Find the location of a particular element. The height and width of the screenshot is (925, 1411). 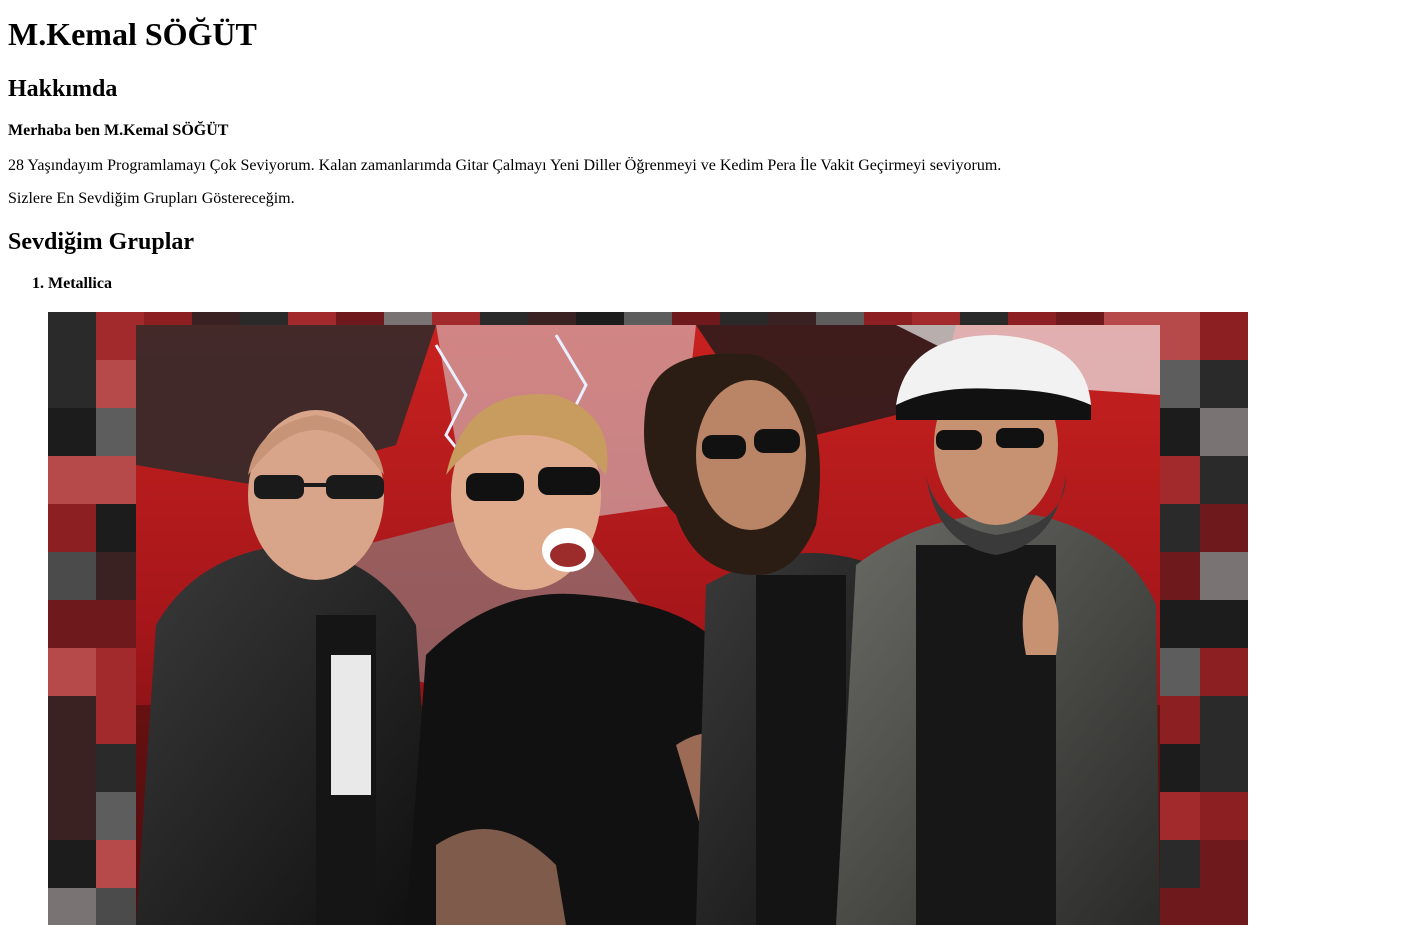

groups-list: Metallica is located at coordinates (56, 284).